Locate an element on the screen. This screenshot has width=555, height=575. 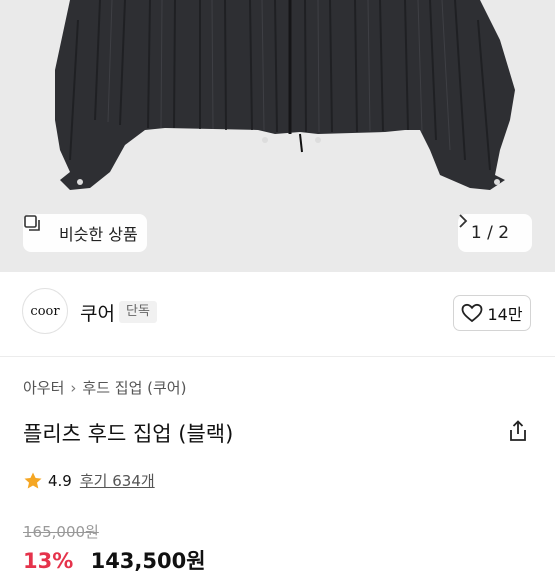
share-icon is located at coordinates (518, 430).